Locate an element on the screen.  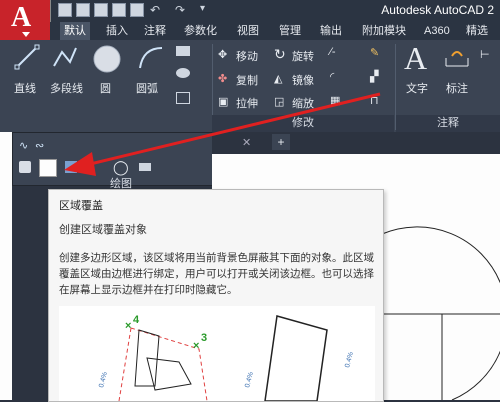
window-edge is located at coordinates (6, 266).